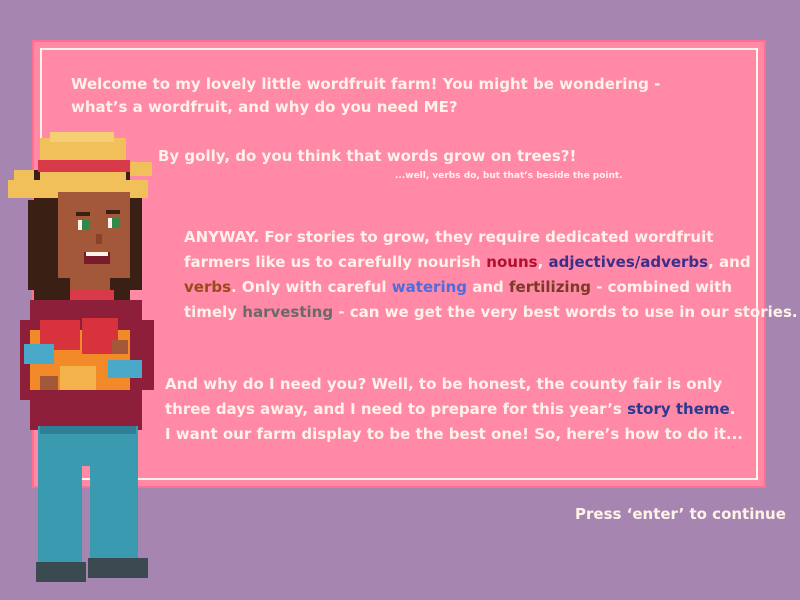 The image size is (800, 600). I want to click on text-span: timely, so click(213, 312).